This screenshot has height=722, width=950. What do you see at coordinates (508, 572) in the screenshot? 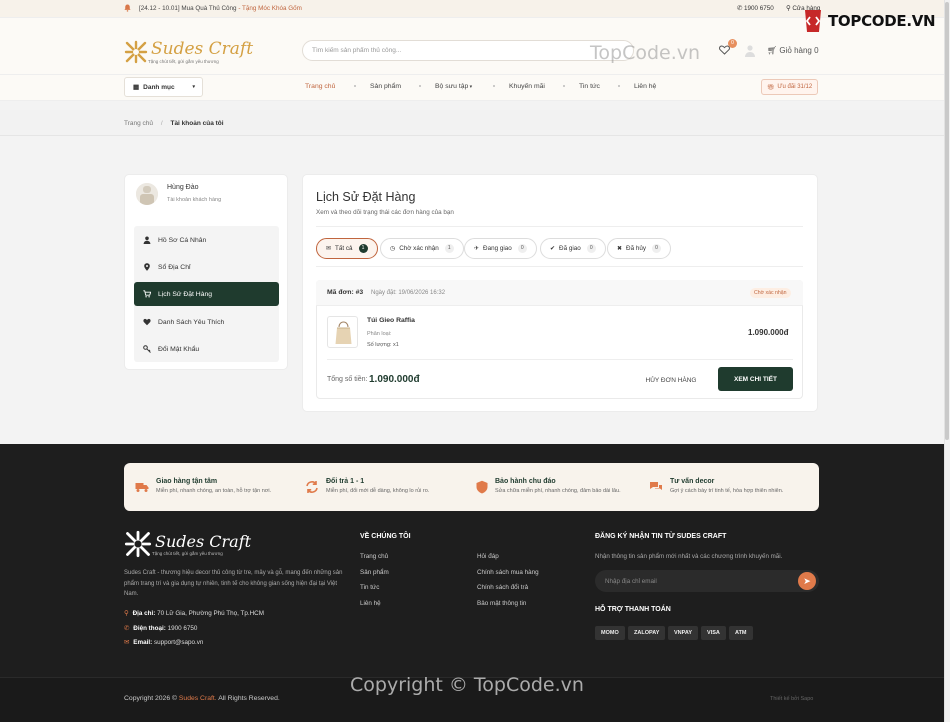
I see `footer-link: Chính sách mua hàng` at bounding box center [508, 572].